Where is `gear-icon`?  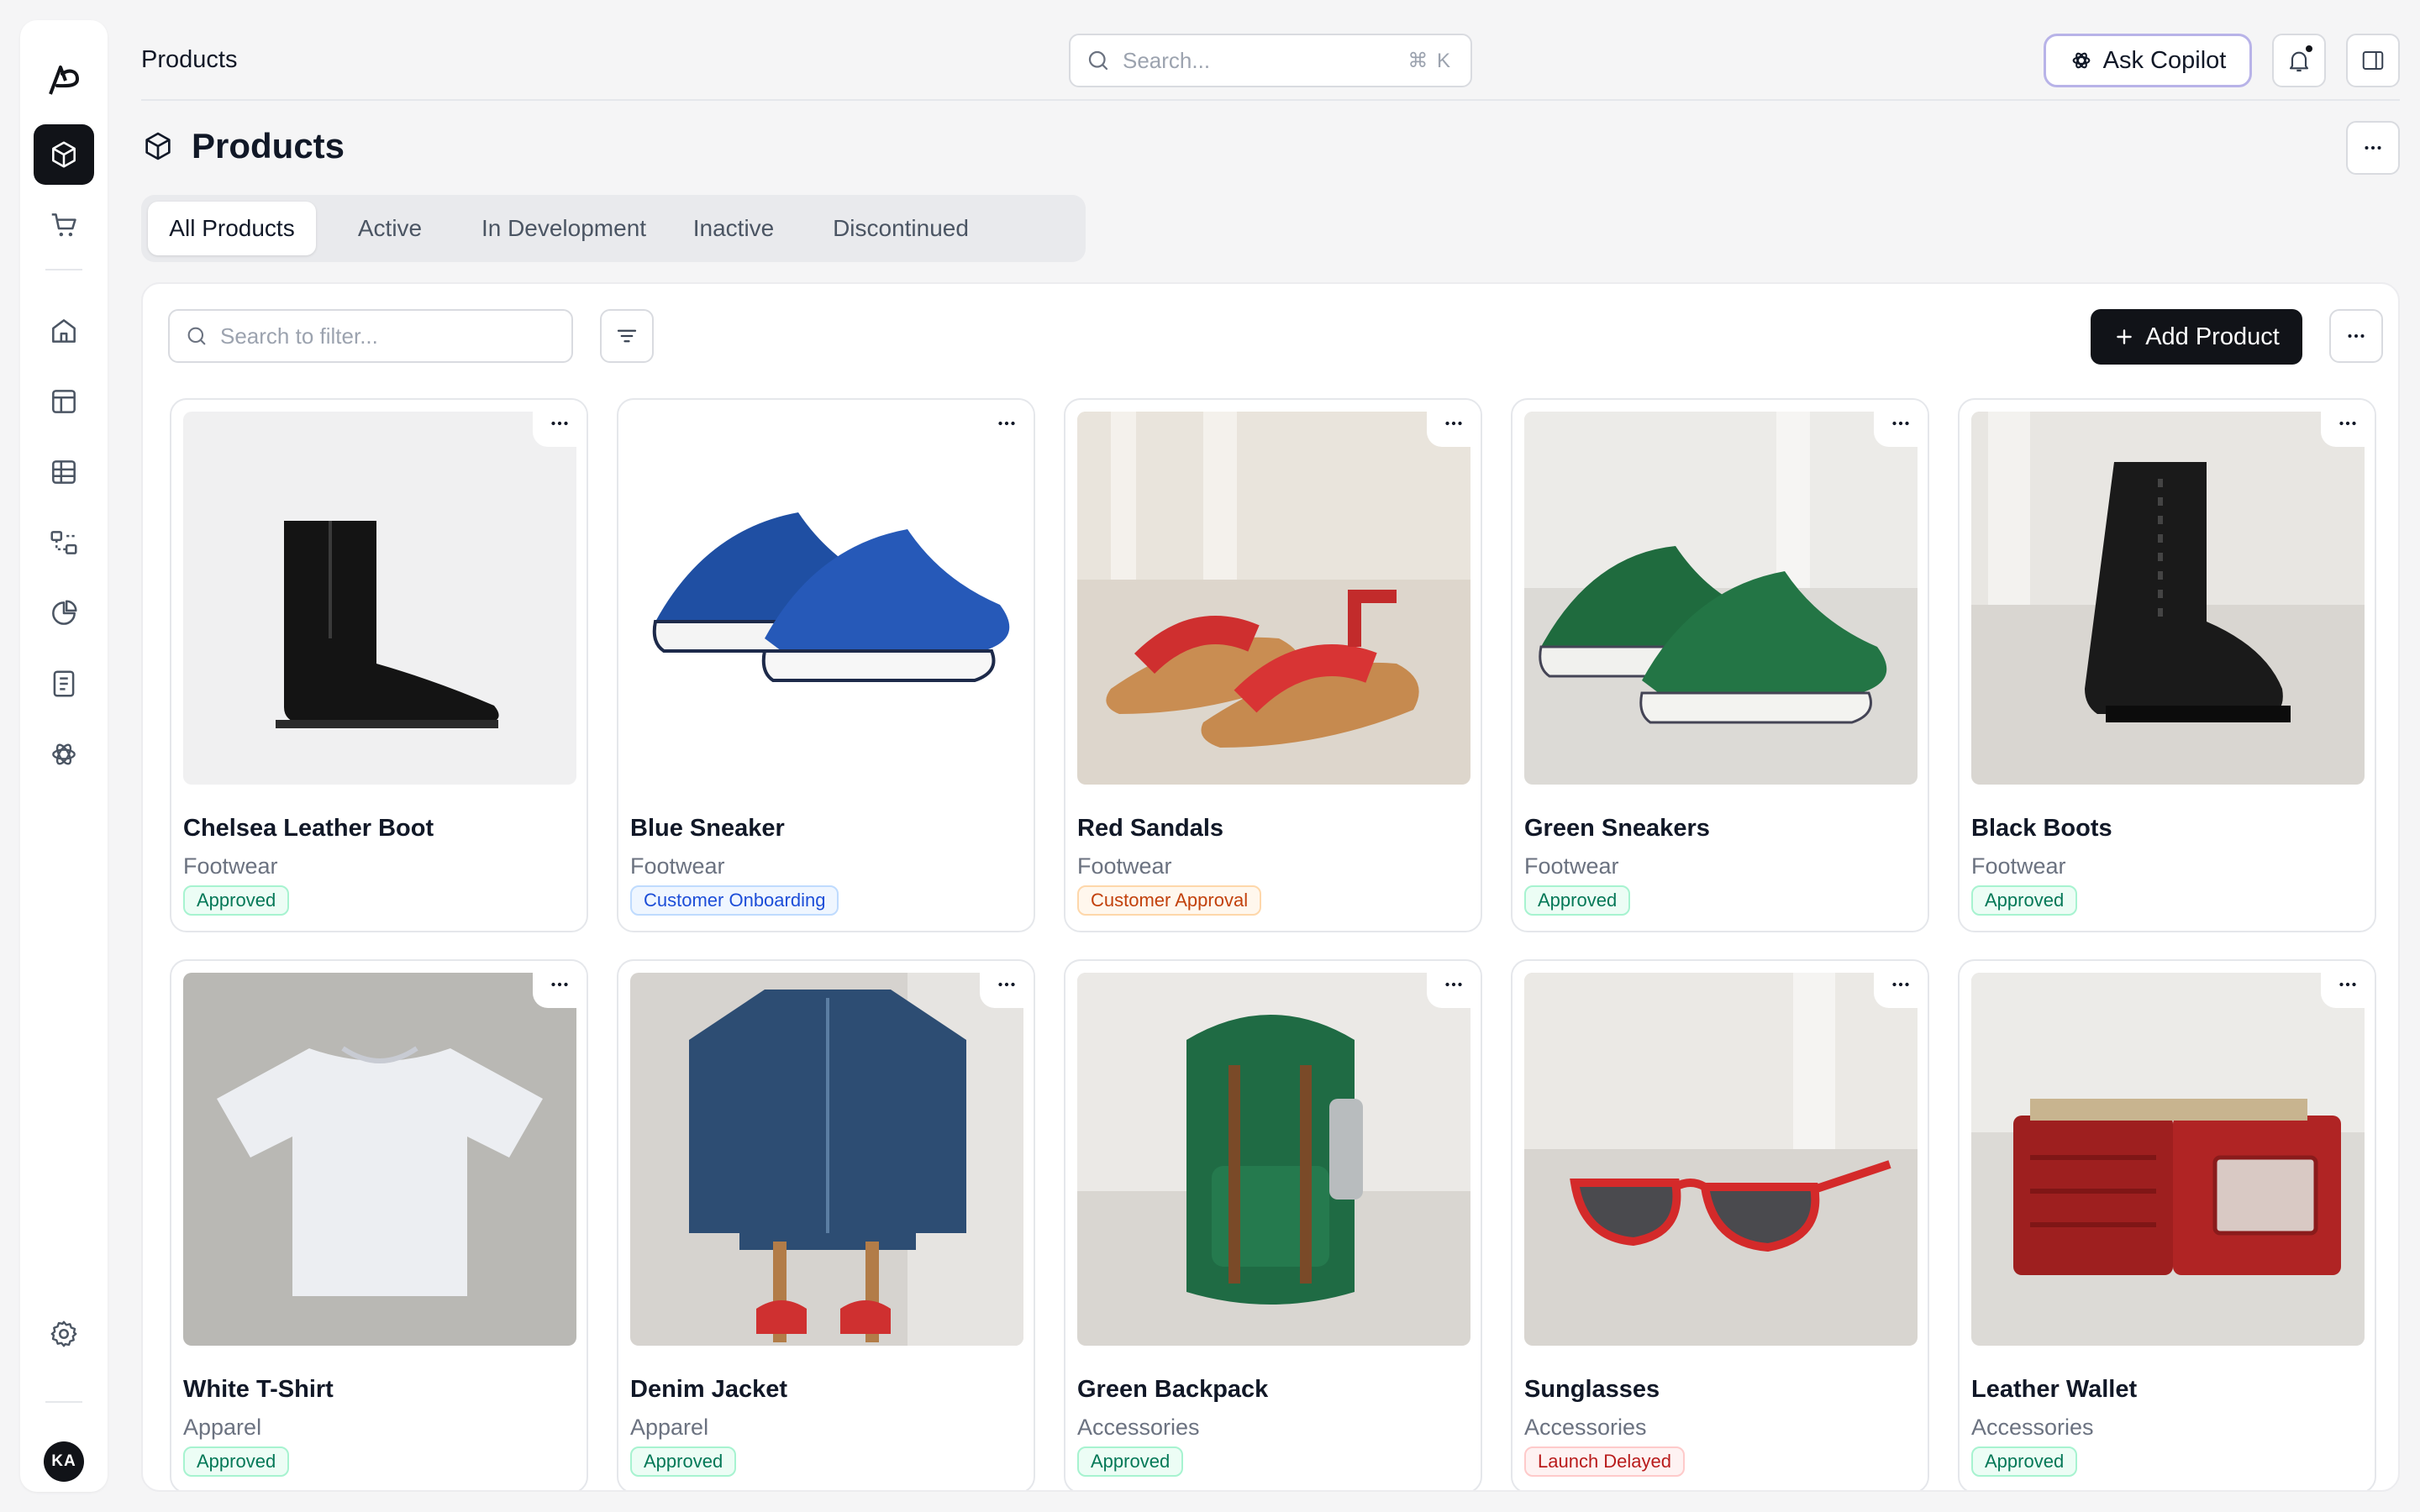
gear-icon is located at coordinates (64, 1333).